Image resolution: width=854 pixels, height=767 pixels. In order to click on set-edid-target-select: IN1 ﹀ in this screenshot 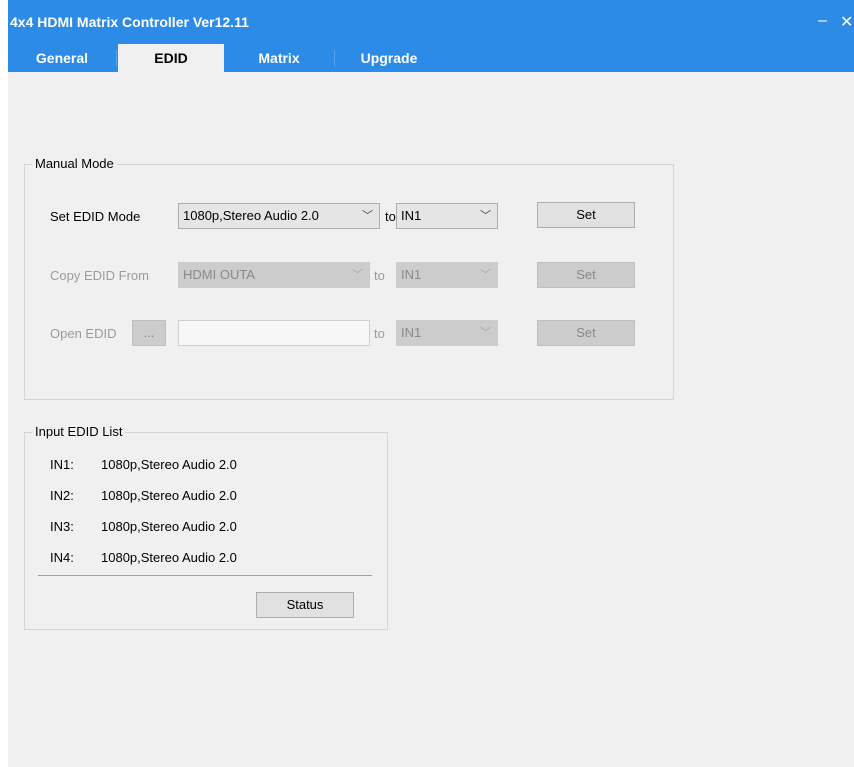, I will do `click(447, 216)`.